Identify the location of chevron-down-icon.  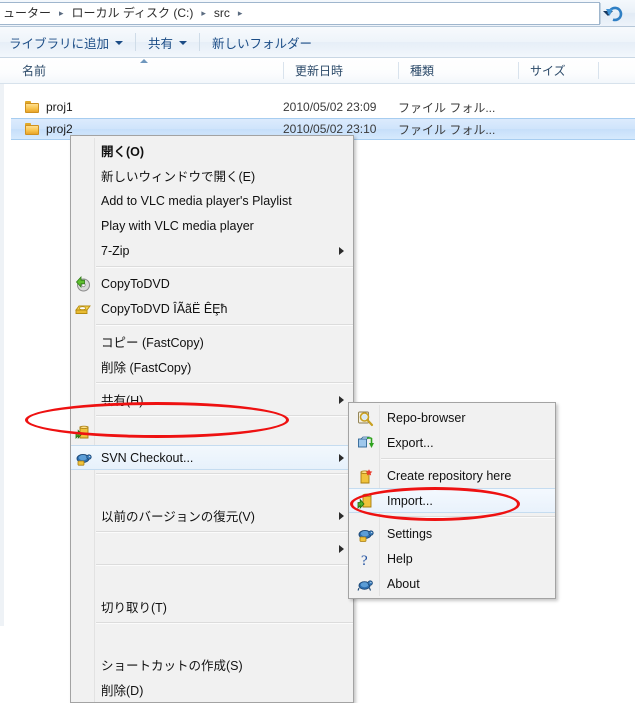
(183, 43).